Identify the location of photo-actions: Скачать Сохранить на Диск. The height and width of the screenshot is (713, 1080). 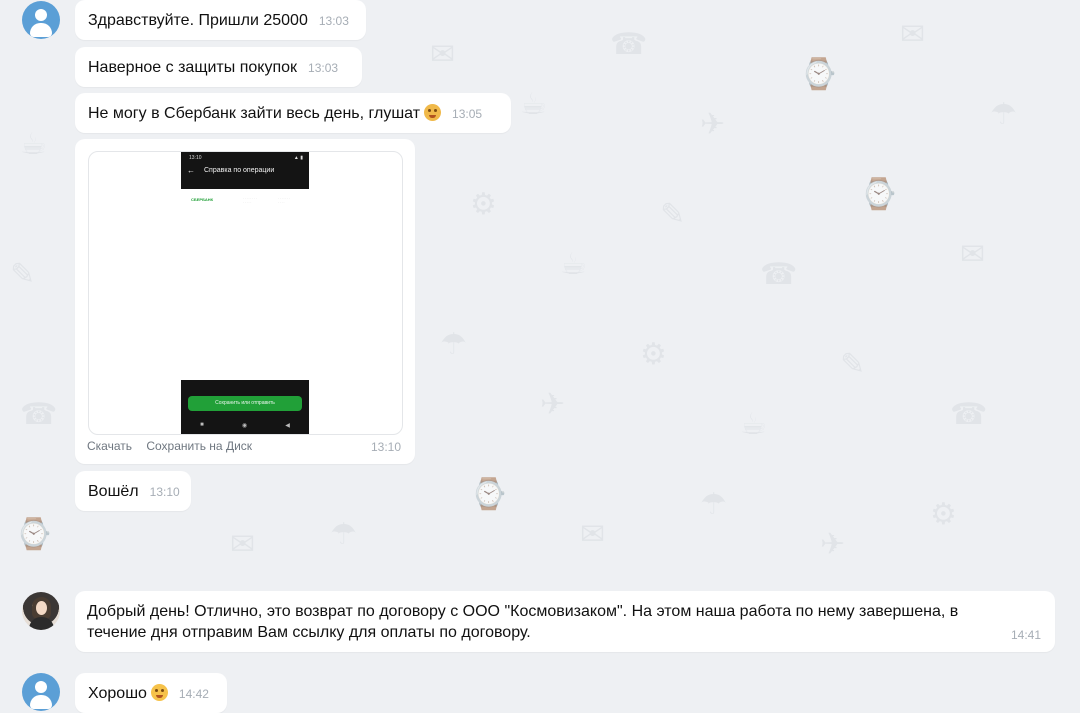
(175, 446).